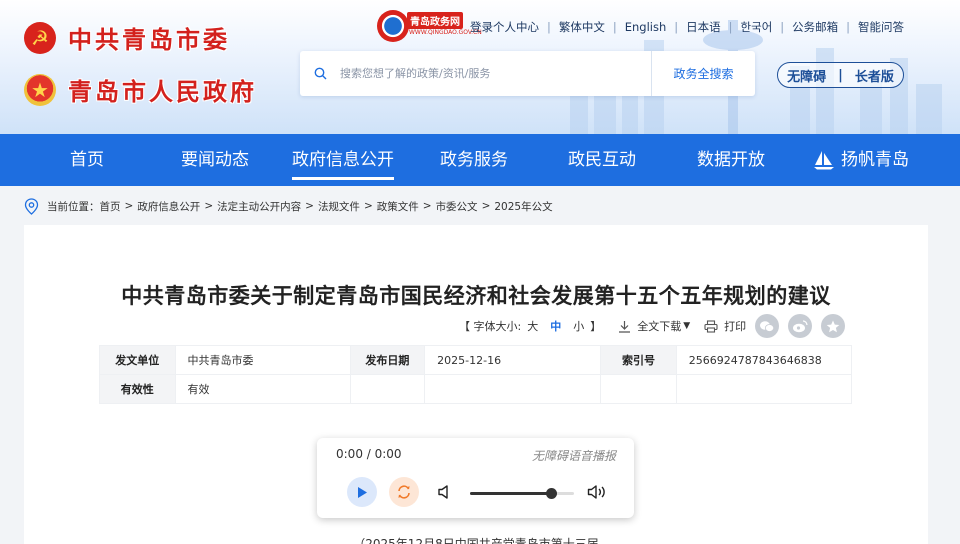 This screenshot has width=960, height=544. I want to click on print-label: 打印, so click(735, 326).